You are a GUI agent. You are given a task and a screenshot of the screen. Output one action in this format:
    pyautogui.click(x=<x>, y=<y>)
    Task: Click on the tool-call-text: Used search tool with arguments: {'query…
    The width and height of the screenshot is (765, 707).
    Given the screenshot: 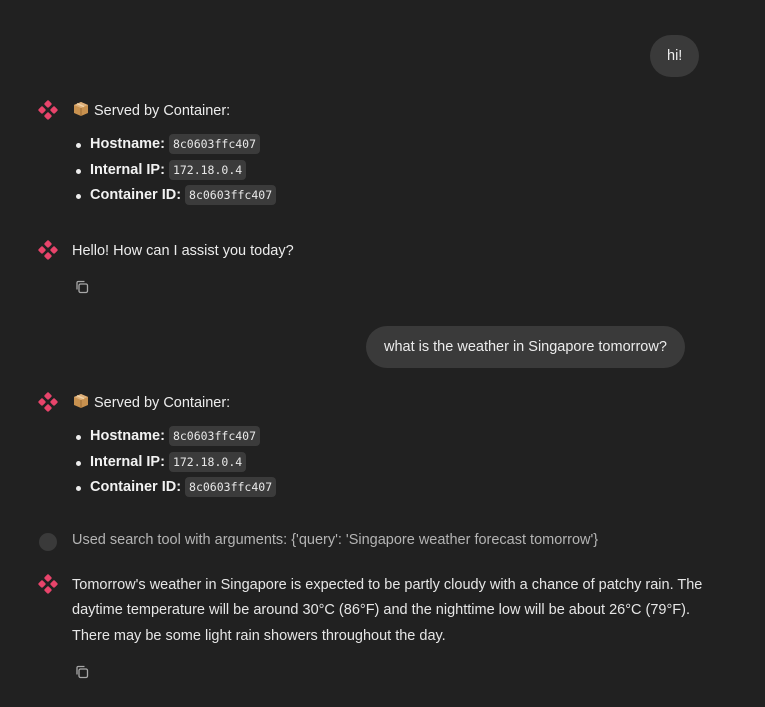 What is the action you would take?
    pyautogui.click(x=335, y=540)
    